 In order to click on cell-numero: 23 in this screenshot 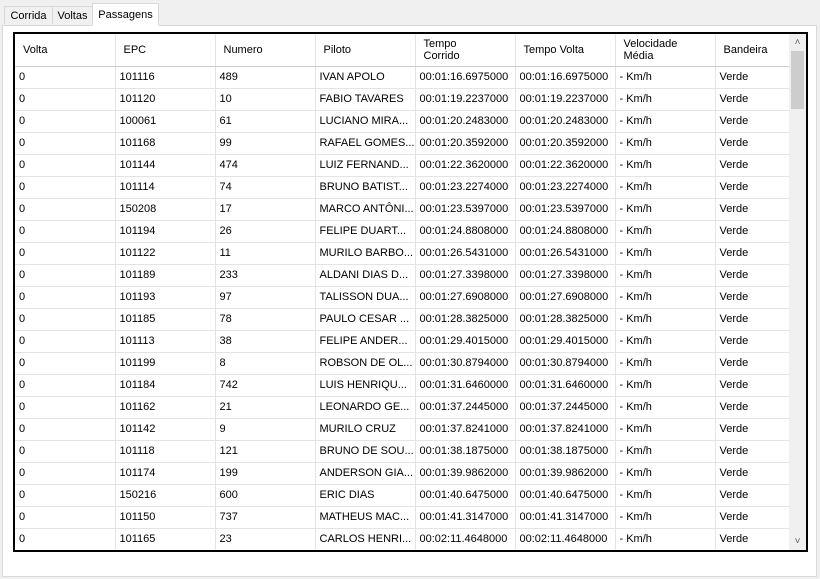, I will do `click(265, 539)`.